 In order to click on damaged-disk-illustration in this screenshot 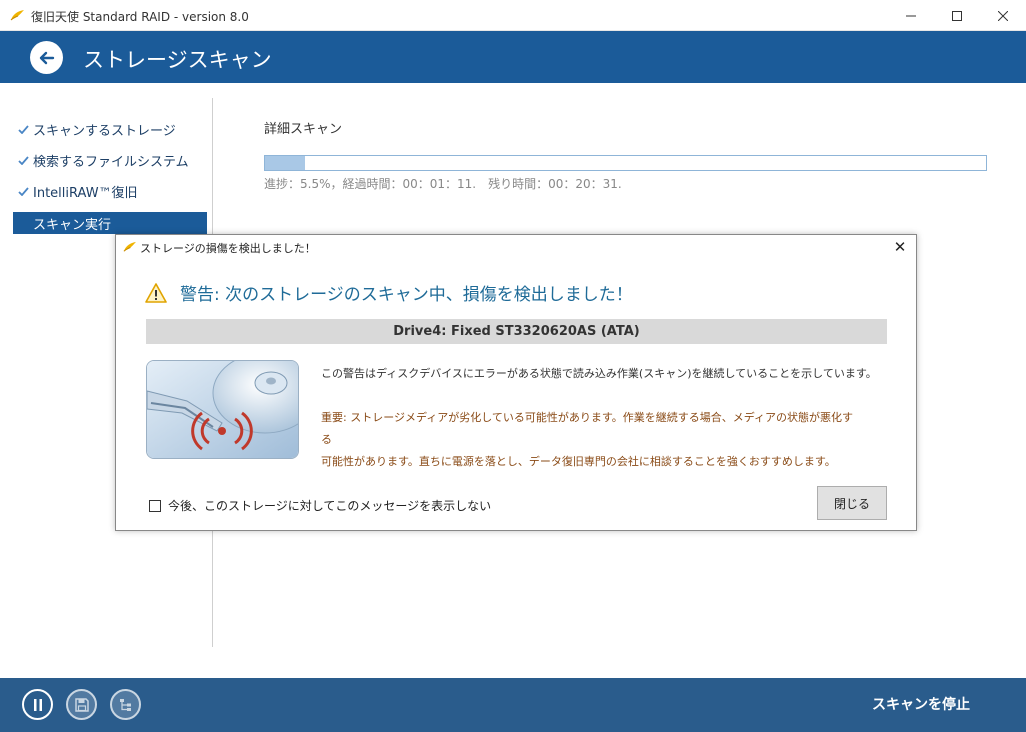, I will do `click(222, 409)`.